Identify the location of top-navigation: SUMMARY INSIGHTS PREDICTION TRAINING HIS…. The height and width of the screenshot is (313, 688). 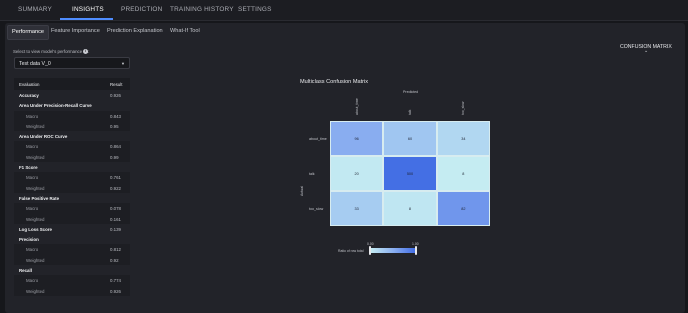
(344, 10).